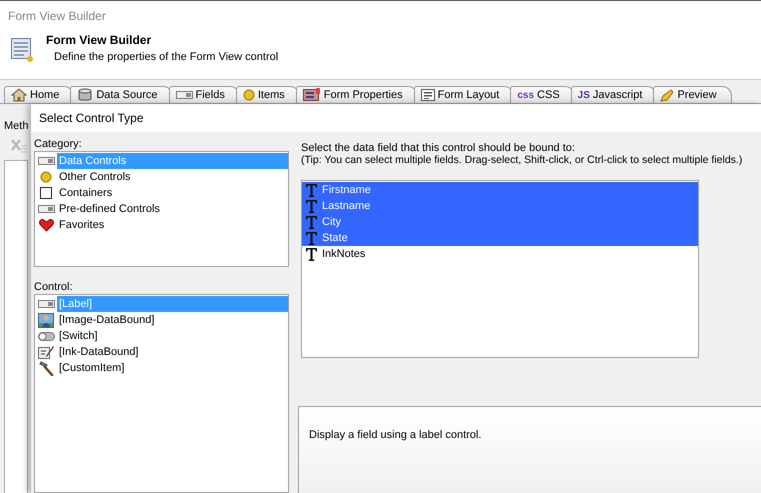  What do you see at coordinates (58, 144) in the screenshot?
I see `category-label: Category:` at bounding box center [58, 144].